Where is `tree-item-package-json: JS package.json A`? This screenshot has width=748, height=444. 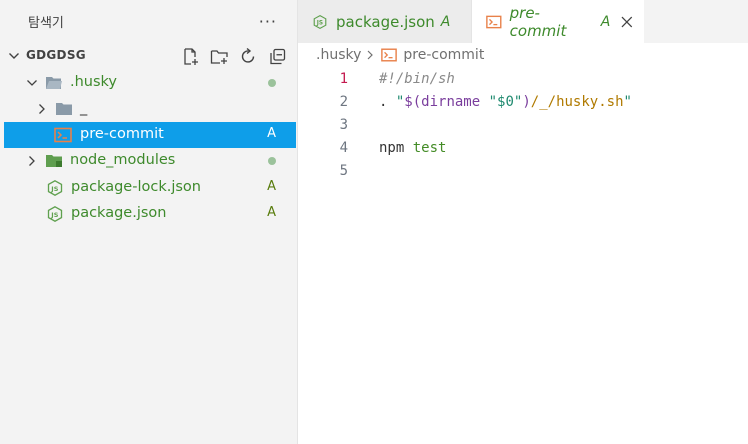
tree-item-package-json: JS package.json A is located at coordinates (150, 214).